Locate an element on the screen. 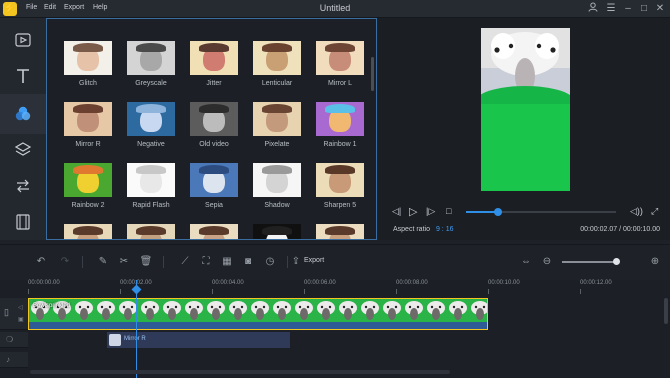 This screenshot has width=670, height=378. filter-item: Pixelate is located at coordinates (277, 125).